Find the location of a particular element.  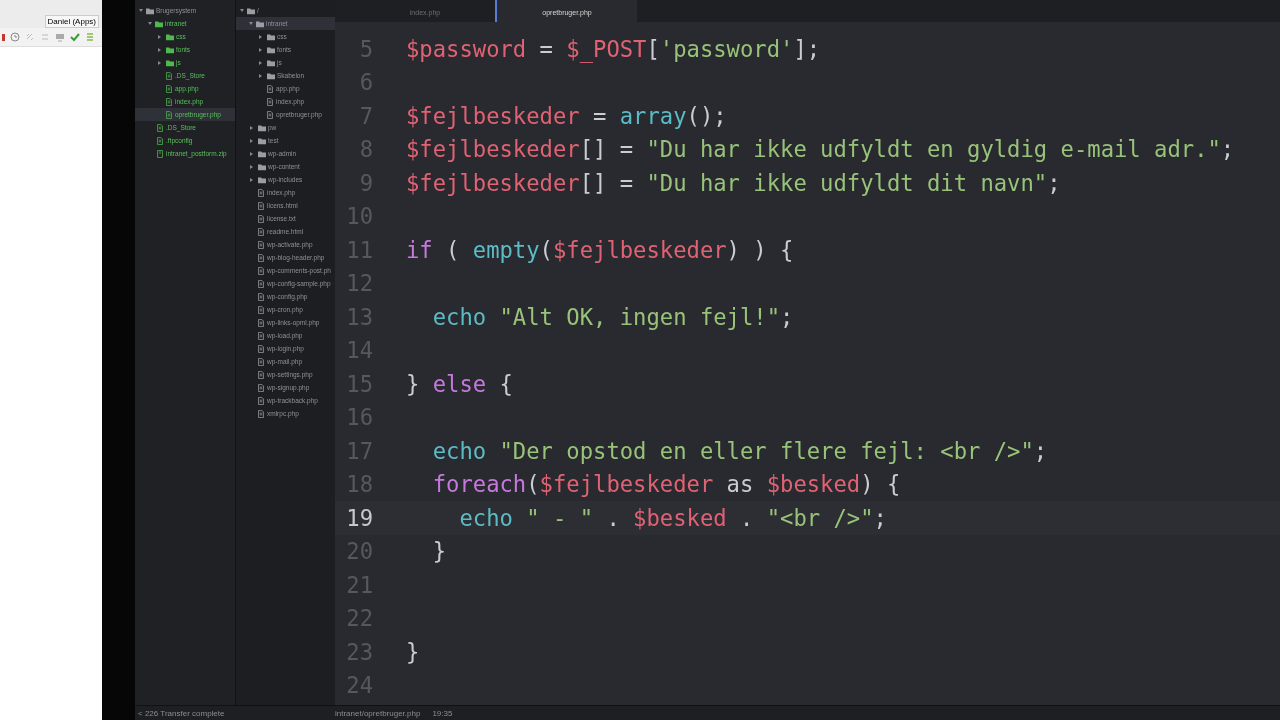

code-line: echo "Alt OK, ingen fejl!"; is located at coordinates (612, 316).